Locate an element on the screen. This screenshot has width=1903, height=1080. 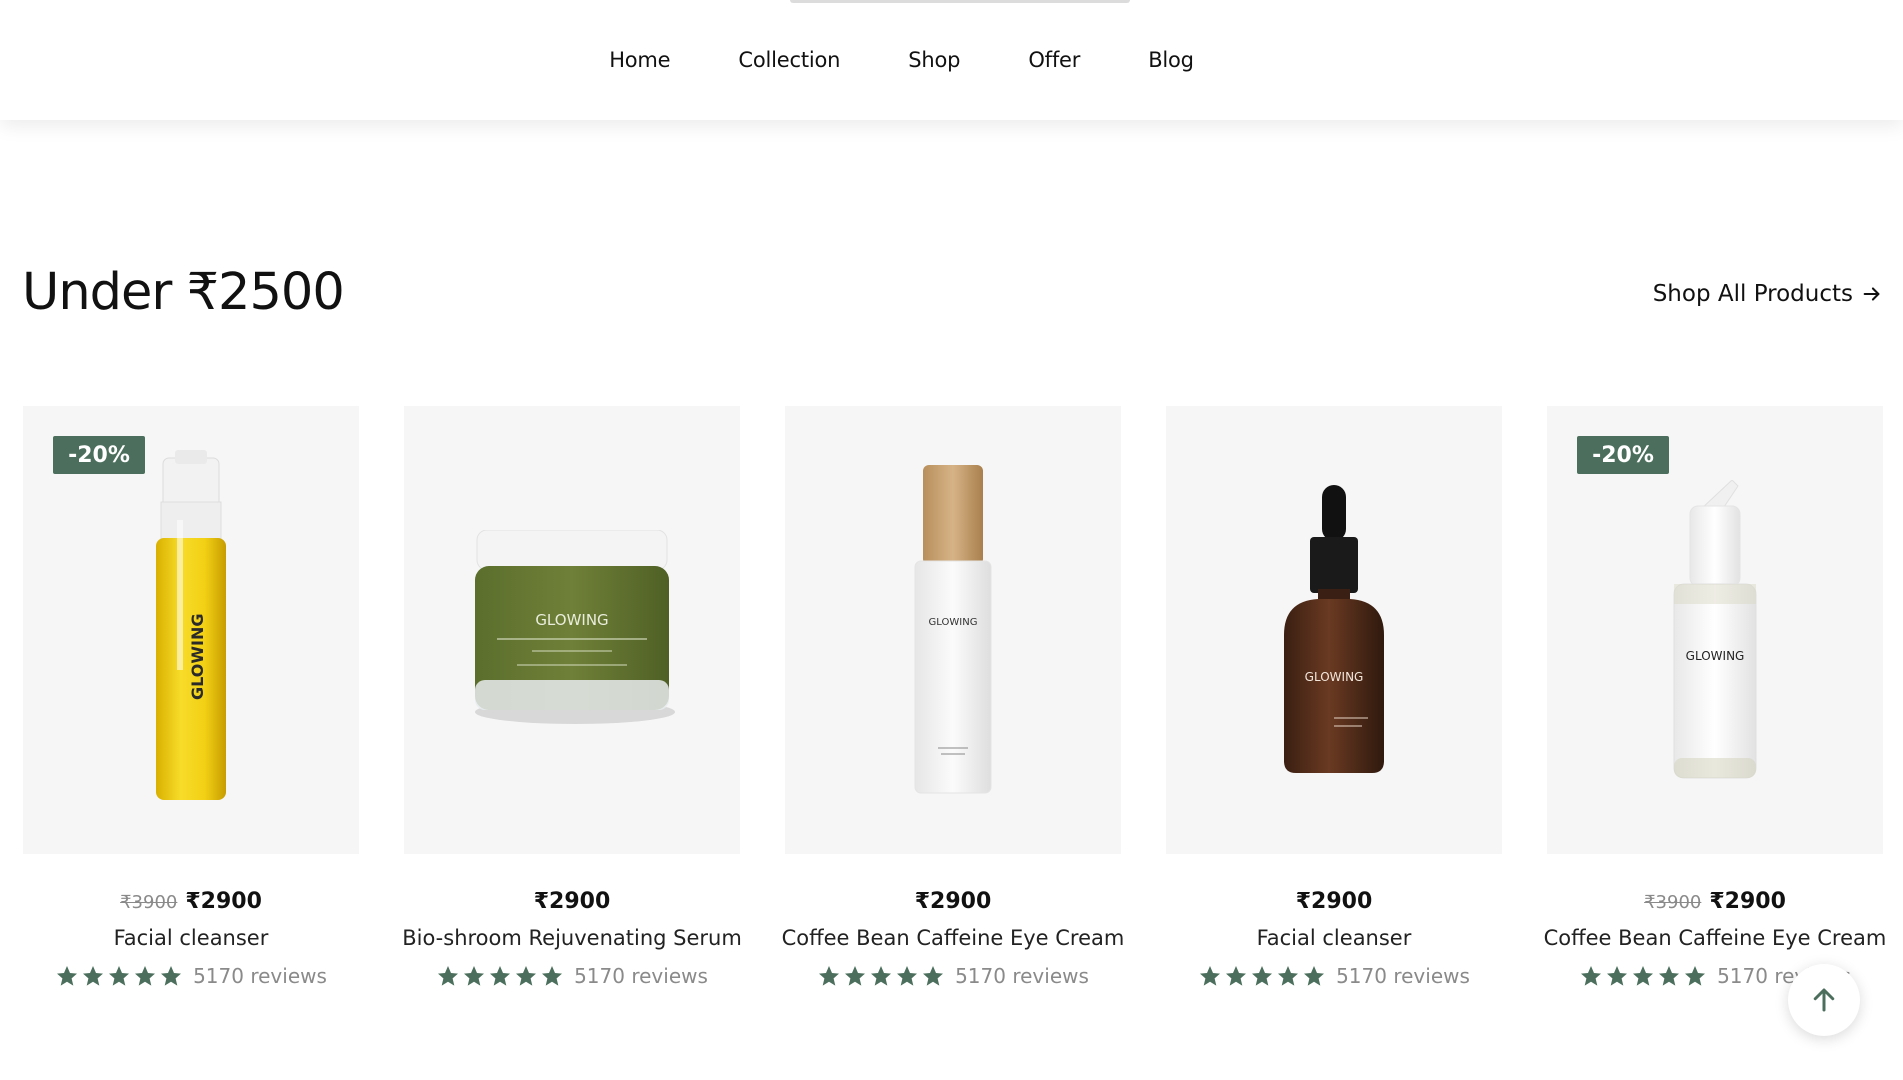
white-pump-bottle-image: GLOWING is located at coordinates (1715, 629).